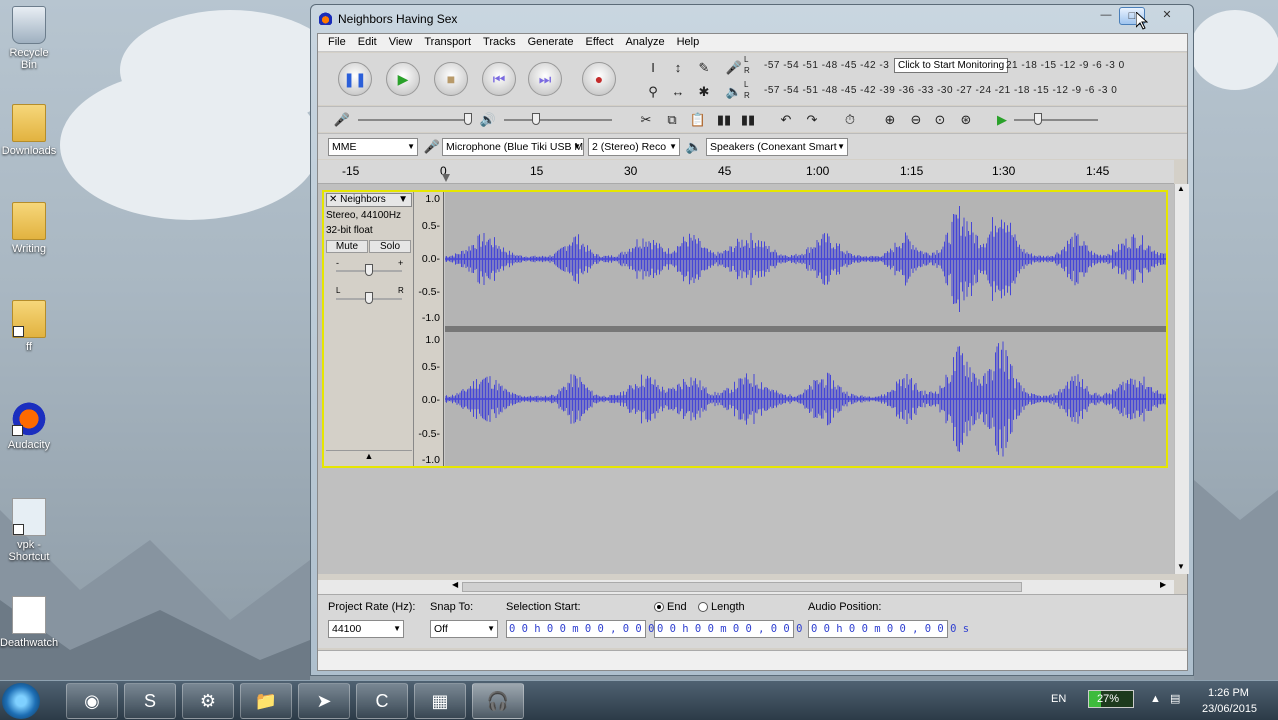  Describe the element at coordinates (403, 79) in the screenshot. I see `play-button: ▶` at that location.